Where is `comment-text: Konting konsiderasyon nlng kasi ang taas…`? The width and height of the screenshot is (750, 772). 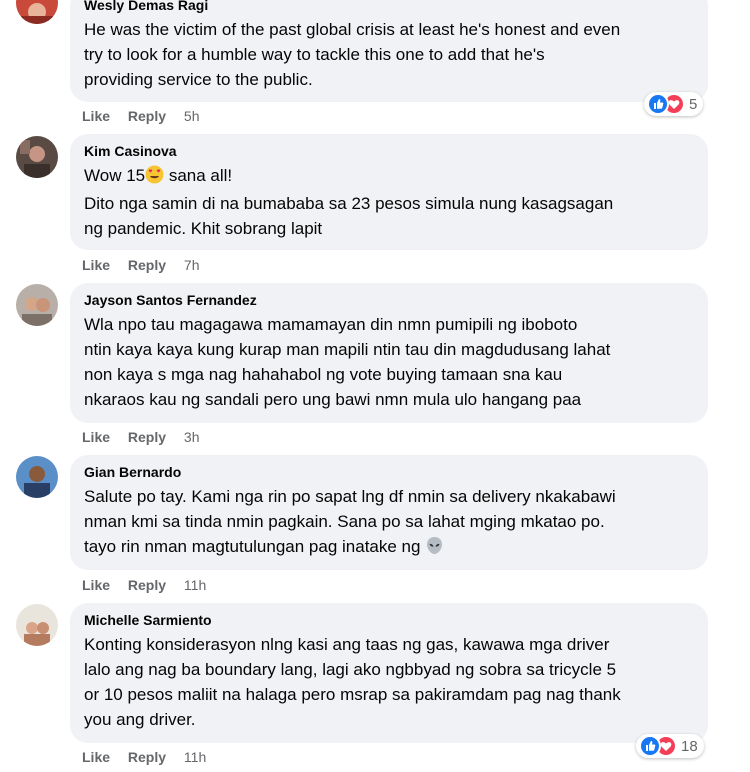
comment-text: Konting konsiderasyon nlng kasi ang taas… is located at coordinates (389, 682).